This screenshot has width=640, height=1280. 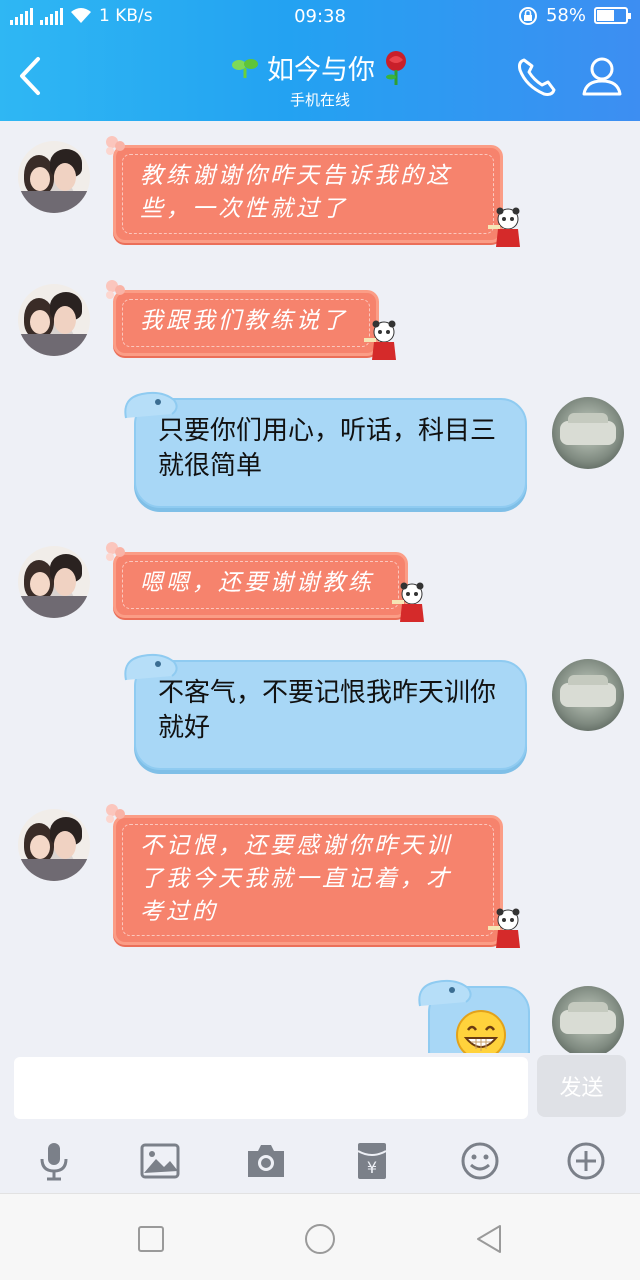 I want to click on message-bubble-left: 不记恨，还要感谢你昨天训了我今天我就一直记着，才考过的, so click(x=308, y=880).